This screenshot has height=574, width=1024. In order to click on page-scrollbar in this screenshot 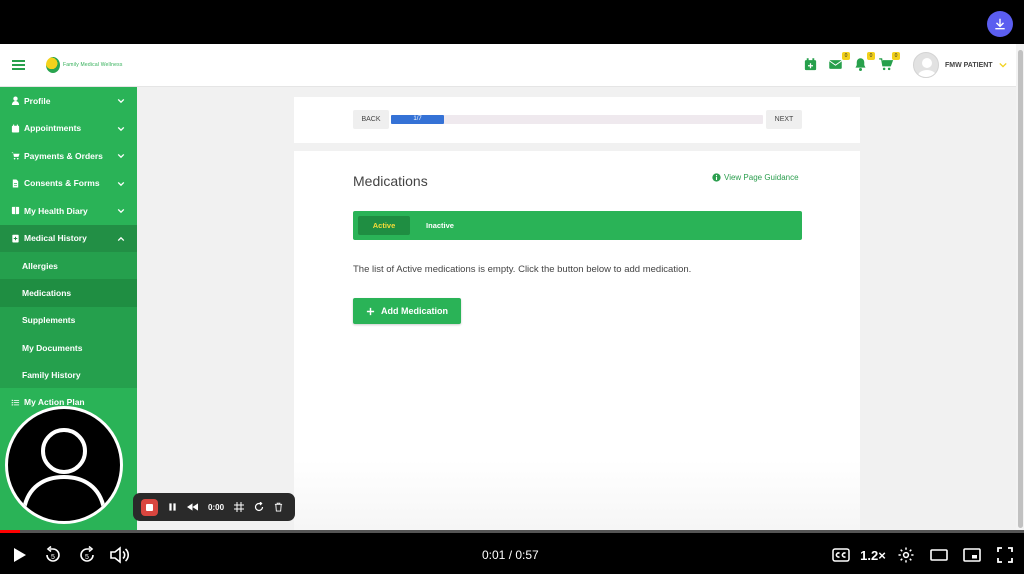, I will do `click(1020, 287)`.